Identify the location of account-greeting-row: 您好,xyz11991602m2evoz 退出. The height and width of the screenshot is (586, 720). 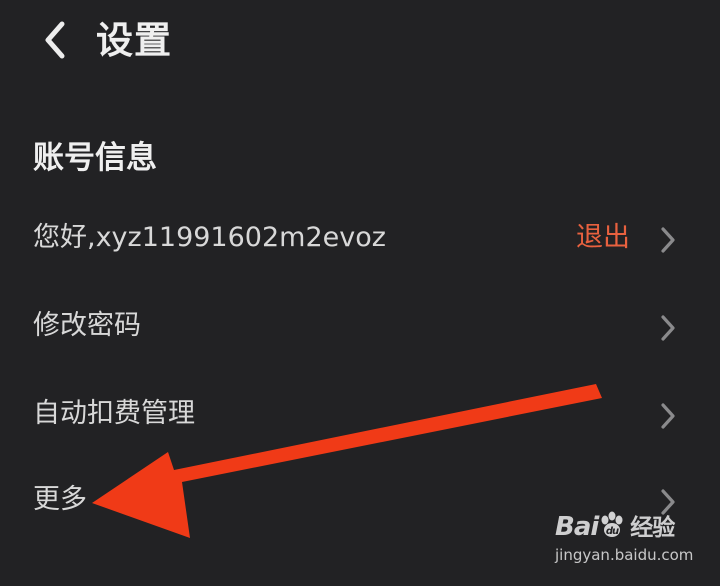
(360, 240).